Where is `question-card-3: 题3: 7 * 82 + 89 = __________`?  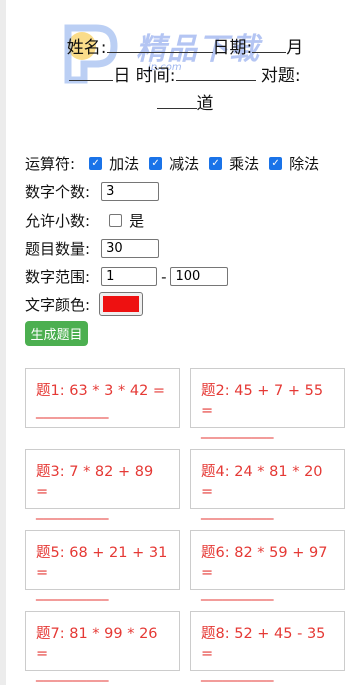 question-card-3: 题3: 7 * 82 + 89 = __________ is located at coordinates (102, 484).